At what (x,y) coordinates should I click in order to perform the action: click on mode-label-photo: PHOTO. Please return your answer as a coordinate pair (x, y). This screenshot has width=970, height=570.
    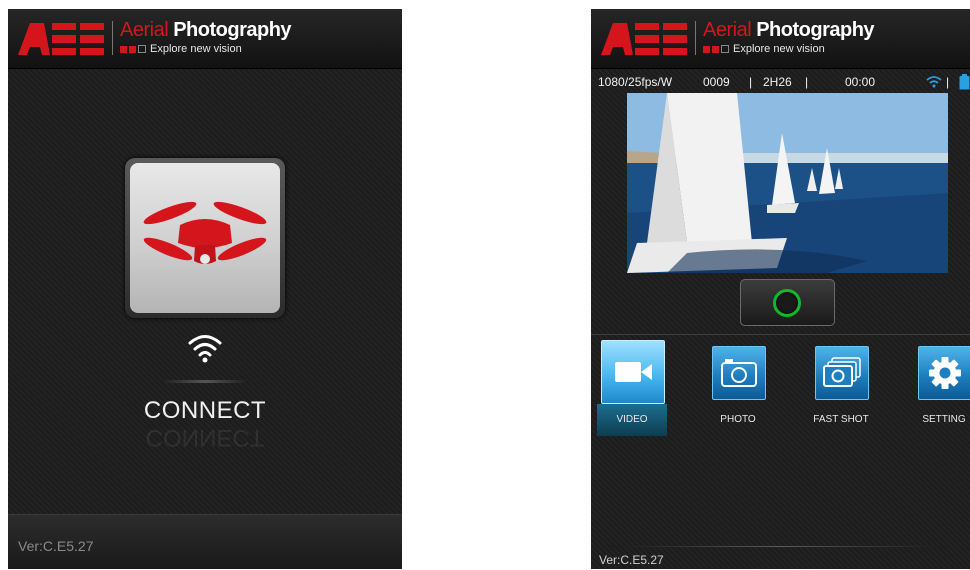
    Looking at the image, I should click on (738, 419).